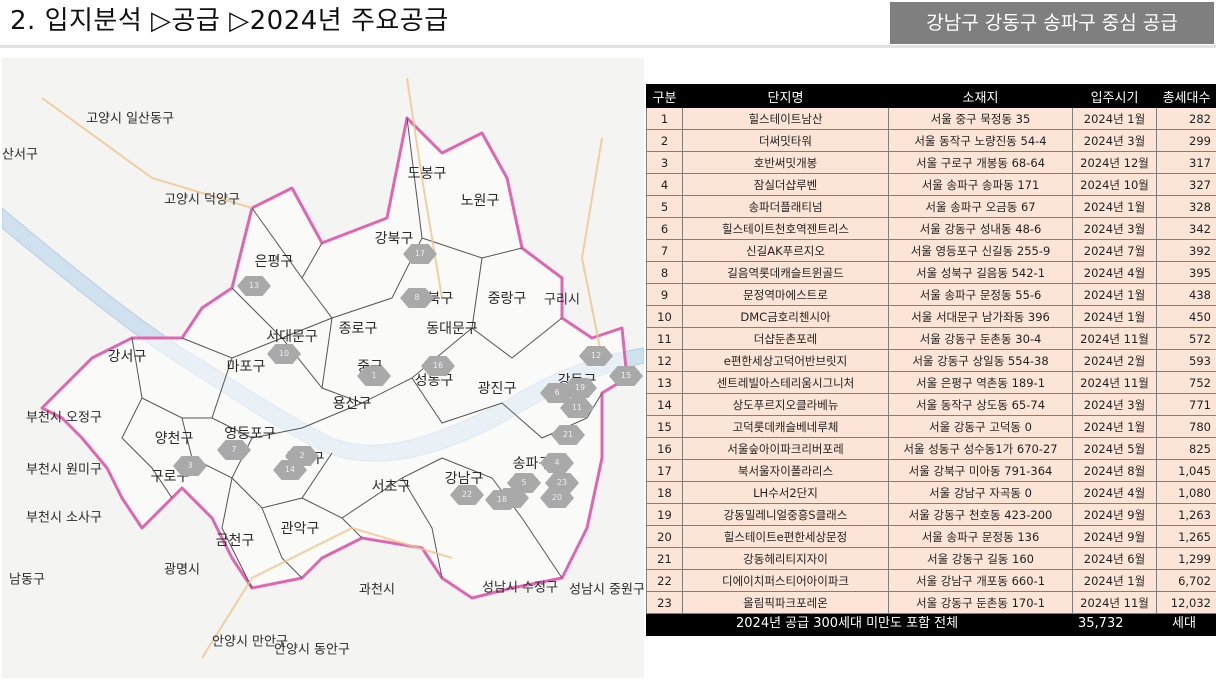 This screenshot has height=684, width=1216. What do you see at coordinates (1186, 558) in the screenshot?
I see `total-households: 1,299` at bounding box center [1186, 558].